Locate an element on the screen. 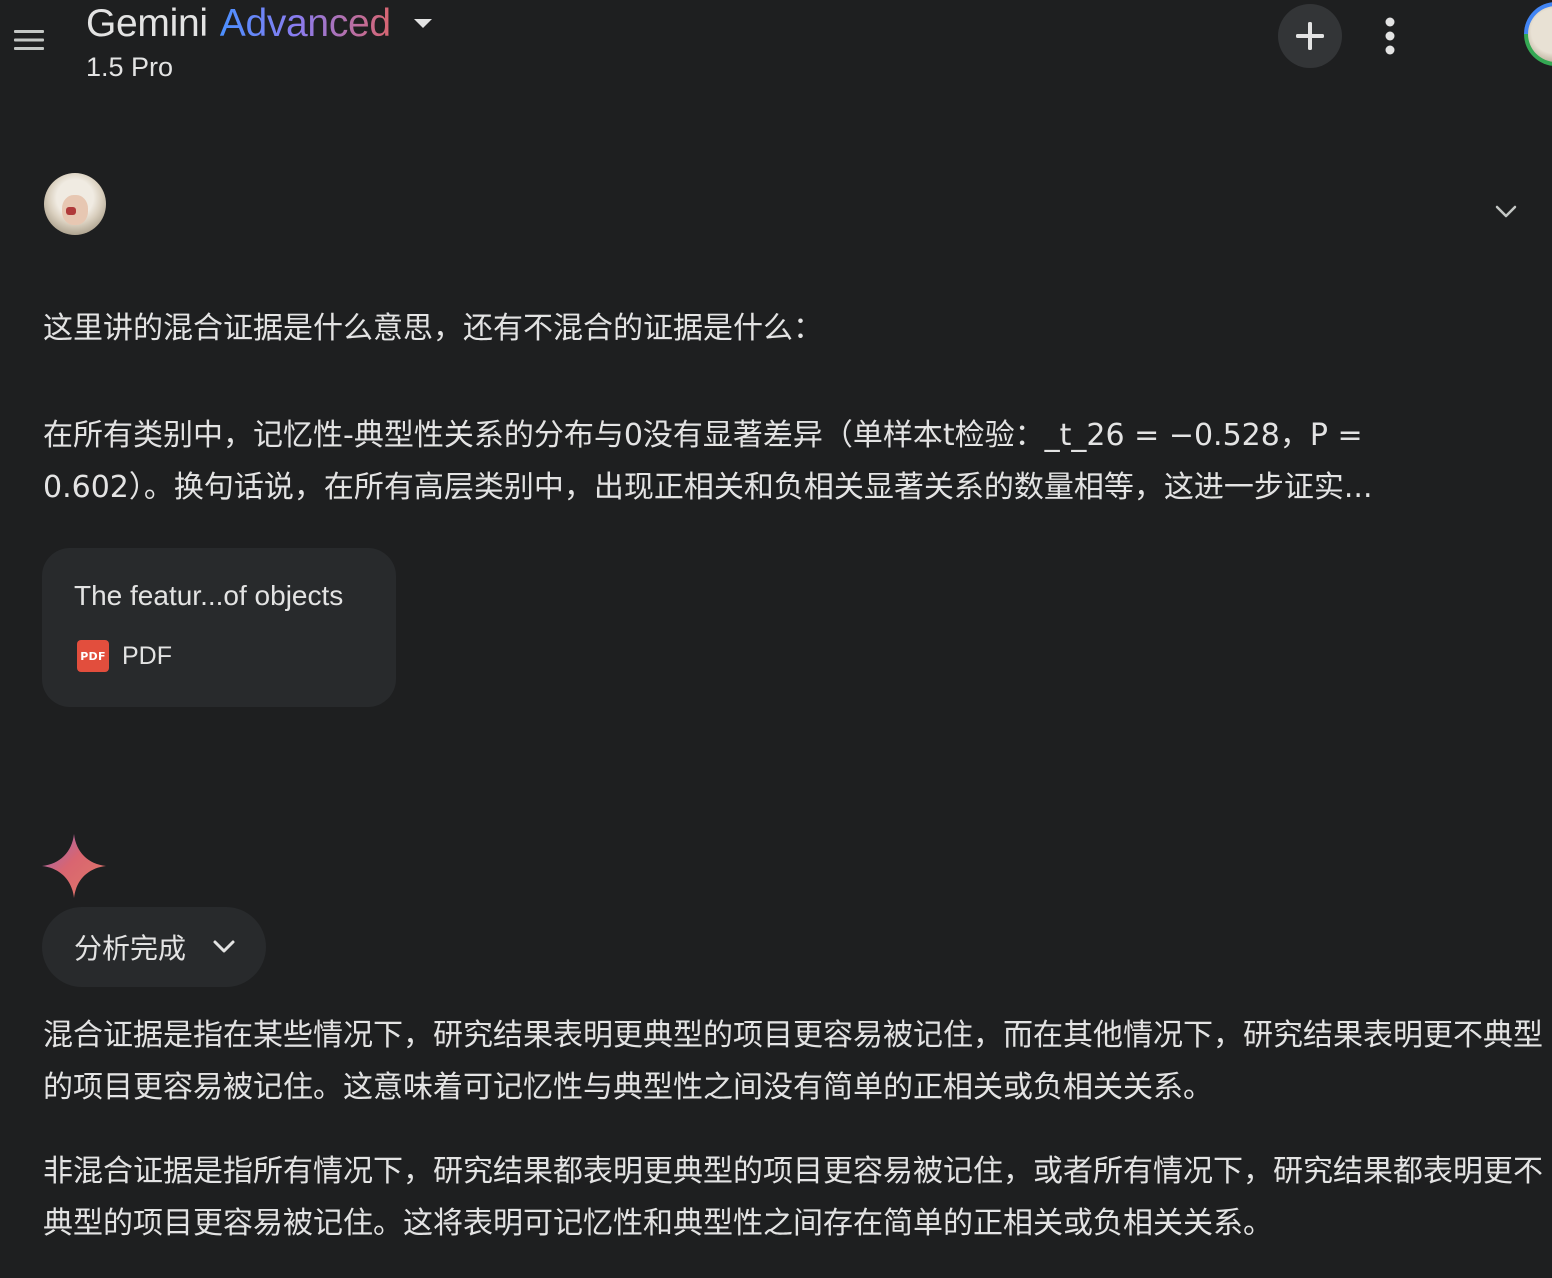 The image size is (1552, 1278). model-version: 1.5 Pro is located at coordinates (130, 67).